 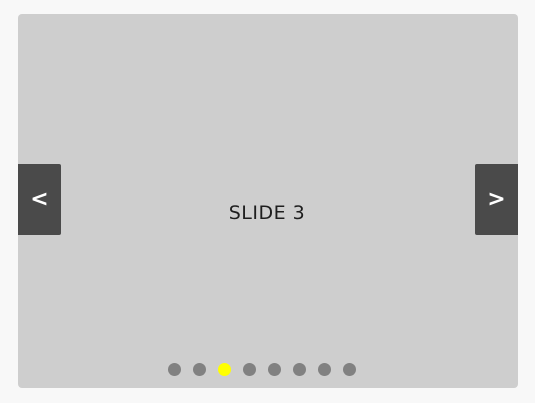 I want to click on slide-label: SLIDE 3, so click(x=267, y=213).